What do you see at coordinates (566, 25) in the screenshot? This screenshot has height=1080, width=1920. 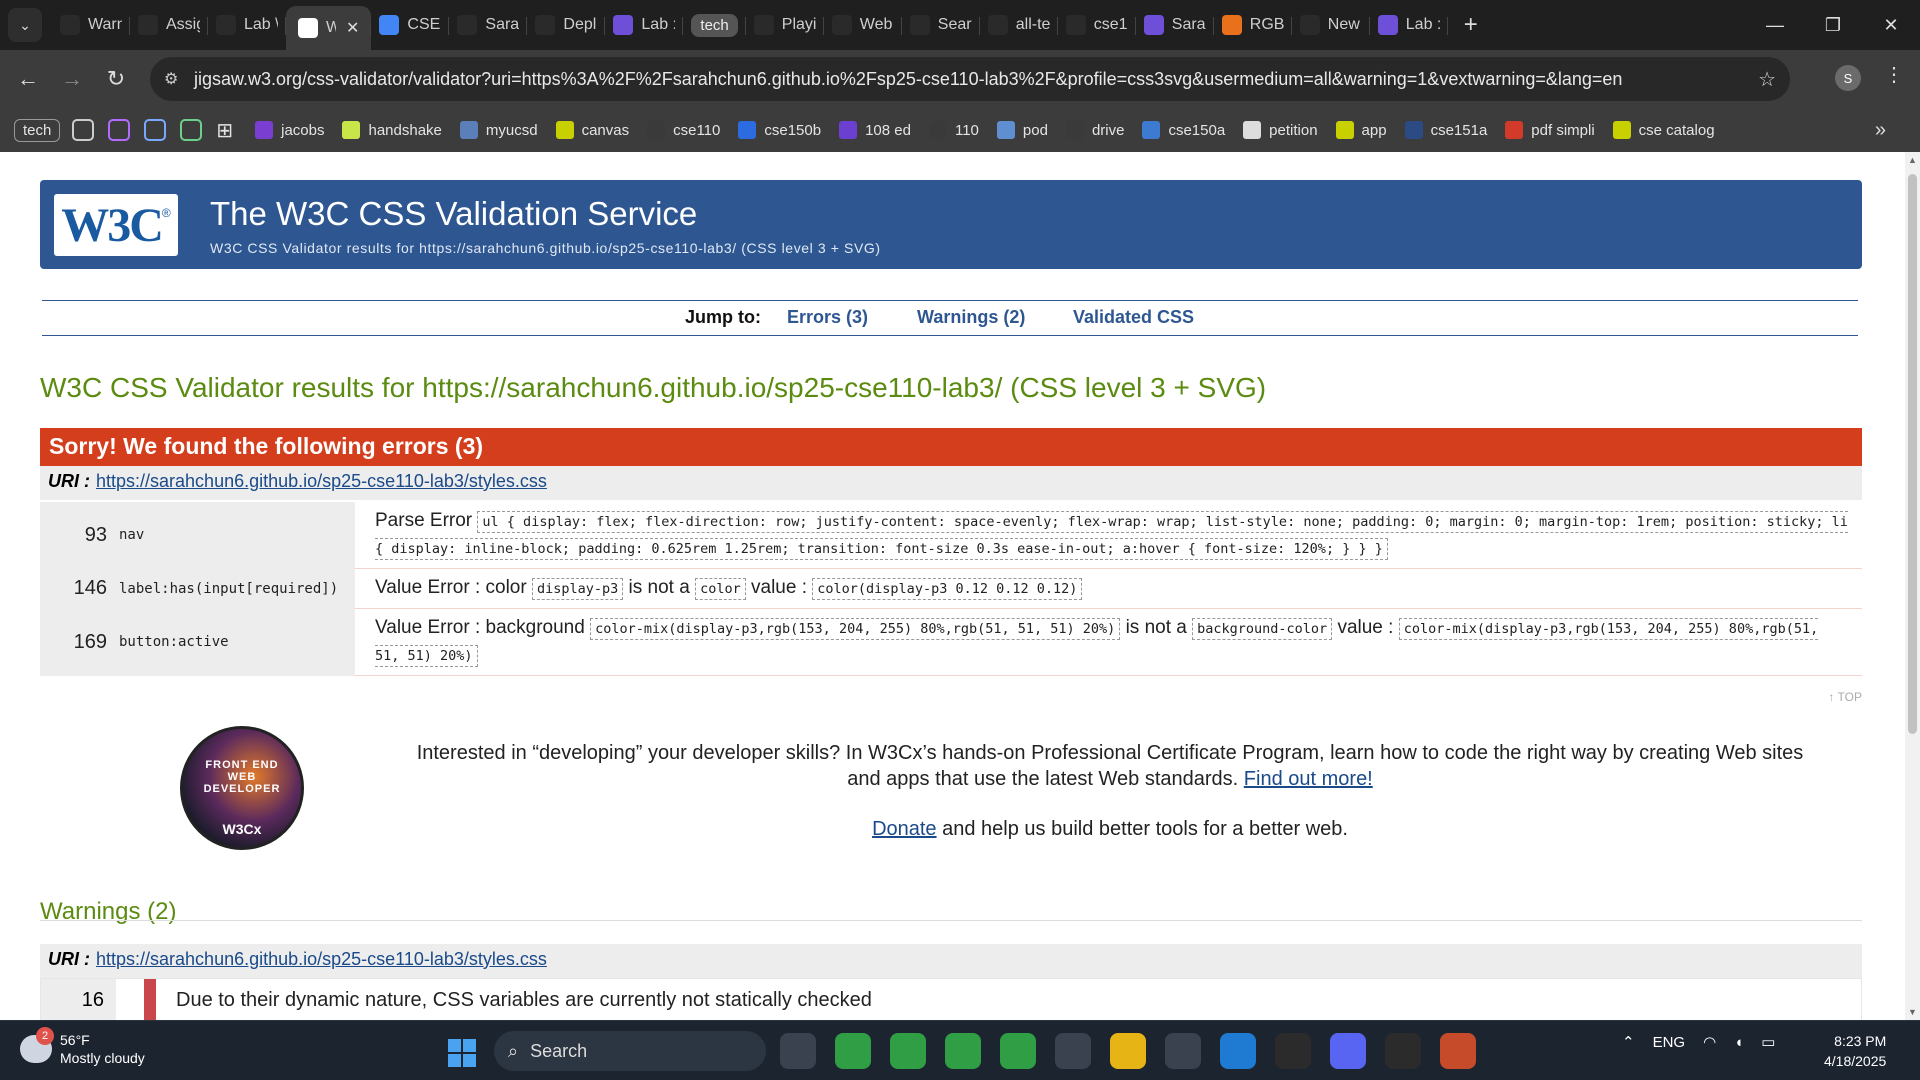 I see `browser-tab: Depl` at bounding box center [566, 25].